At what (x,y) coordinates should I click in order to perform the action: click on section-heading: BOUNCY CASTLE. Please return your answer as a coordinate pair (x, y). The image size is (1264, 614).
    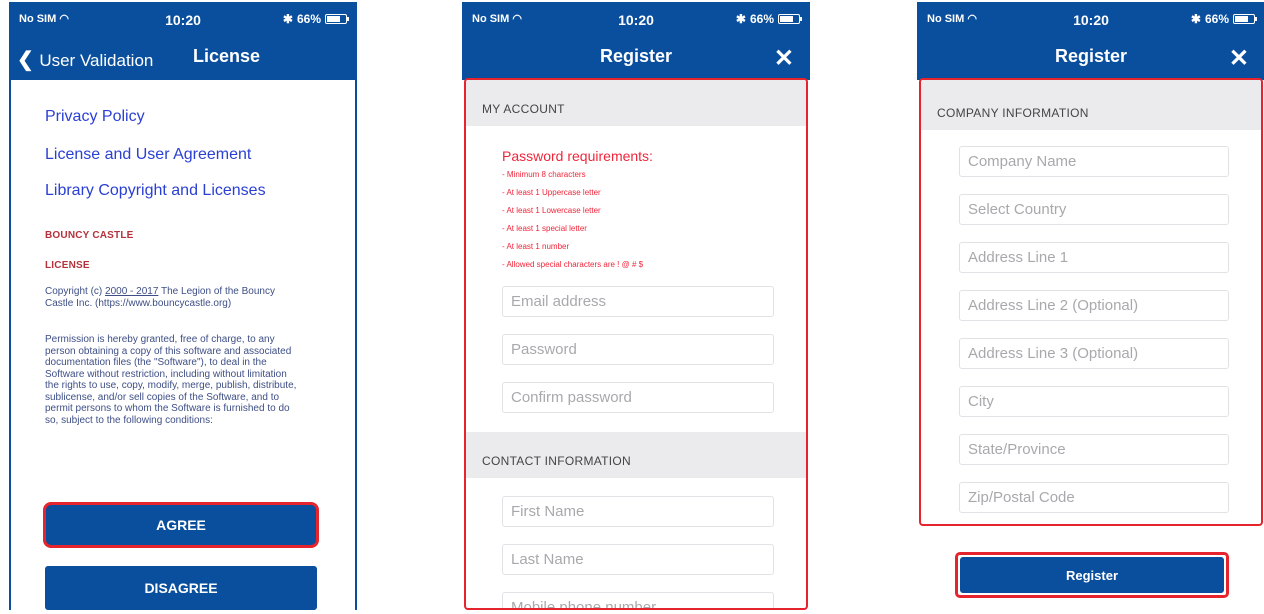
    Looking at the image, I should click on (89, 235).